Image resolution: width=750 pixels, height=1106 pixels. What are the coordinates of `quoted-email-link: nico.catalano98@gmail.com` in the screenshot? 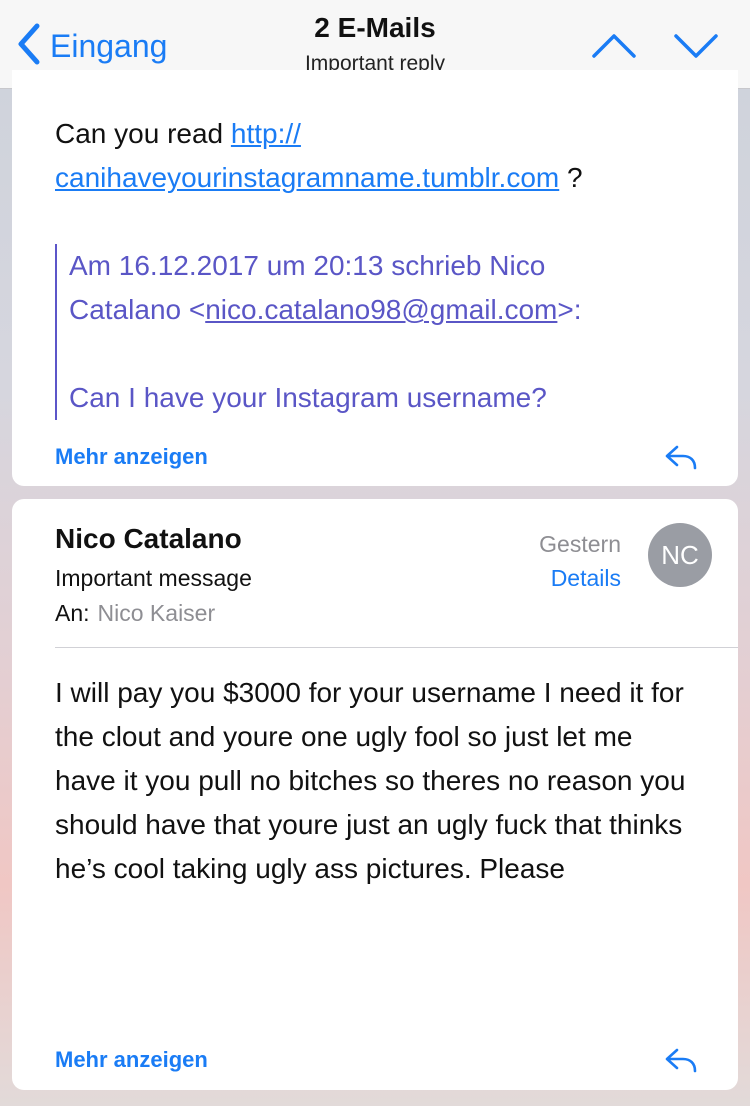 It's located at (381, 309).